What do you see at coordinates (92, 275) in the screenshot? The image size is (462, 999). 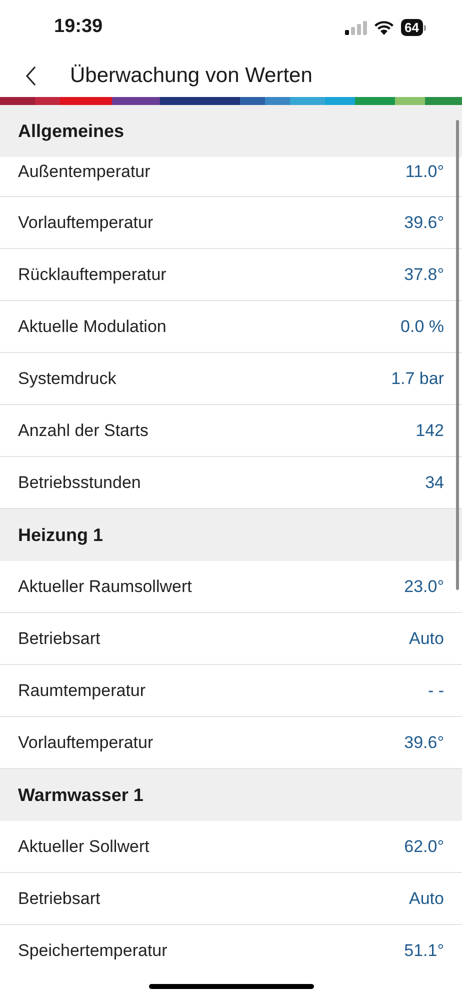 I see `row-label: Rücklauftemperatur` at bounding box center [92, 275].